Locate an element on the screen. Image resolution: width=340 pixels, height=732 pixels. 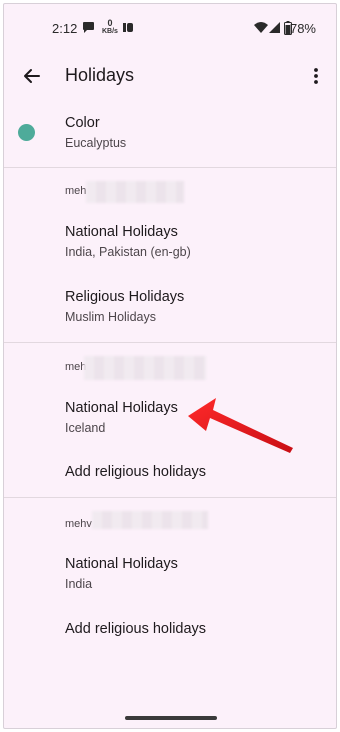
battery-percent: 78% is located at coordinates (302, 28).